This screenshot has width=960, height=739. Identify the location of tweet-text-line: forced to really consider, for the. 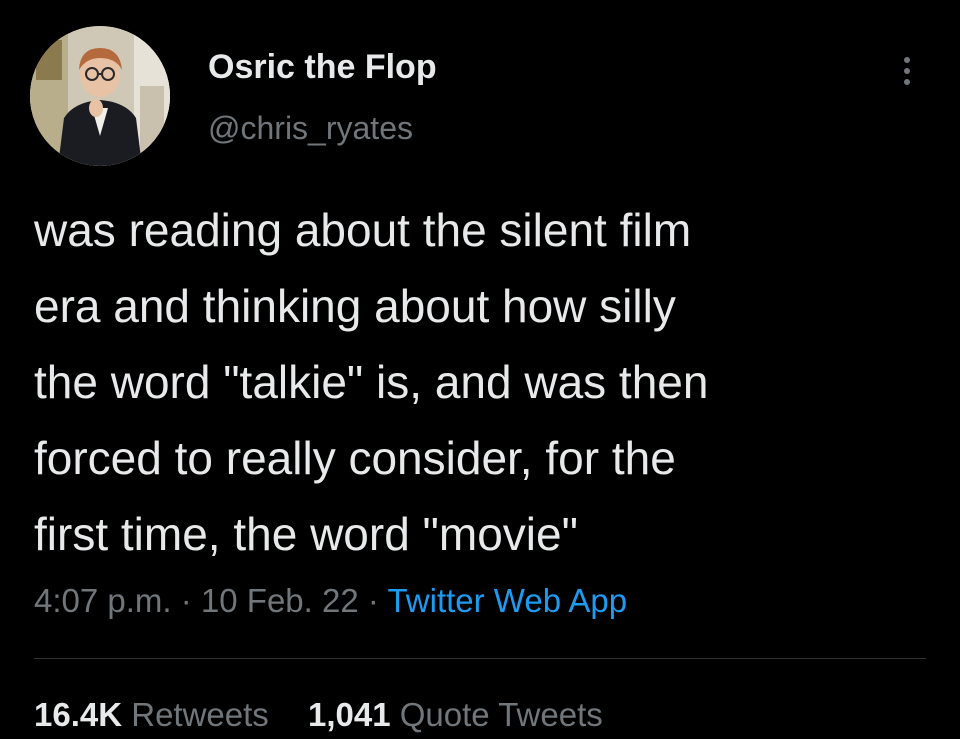
(355, 458).